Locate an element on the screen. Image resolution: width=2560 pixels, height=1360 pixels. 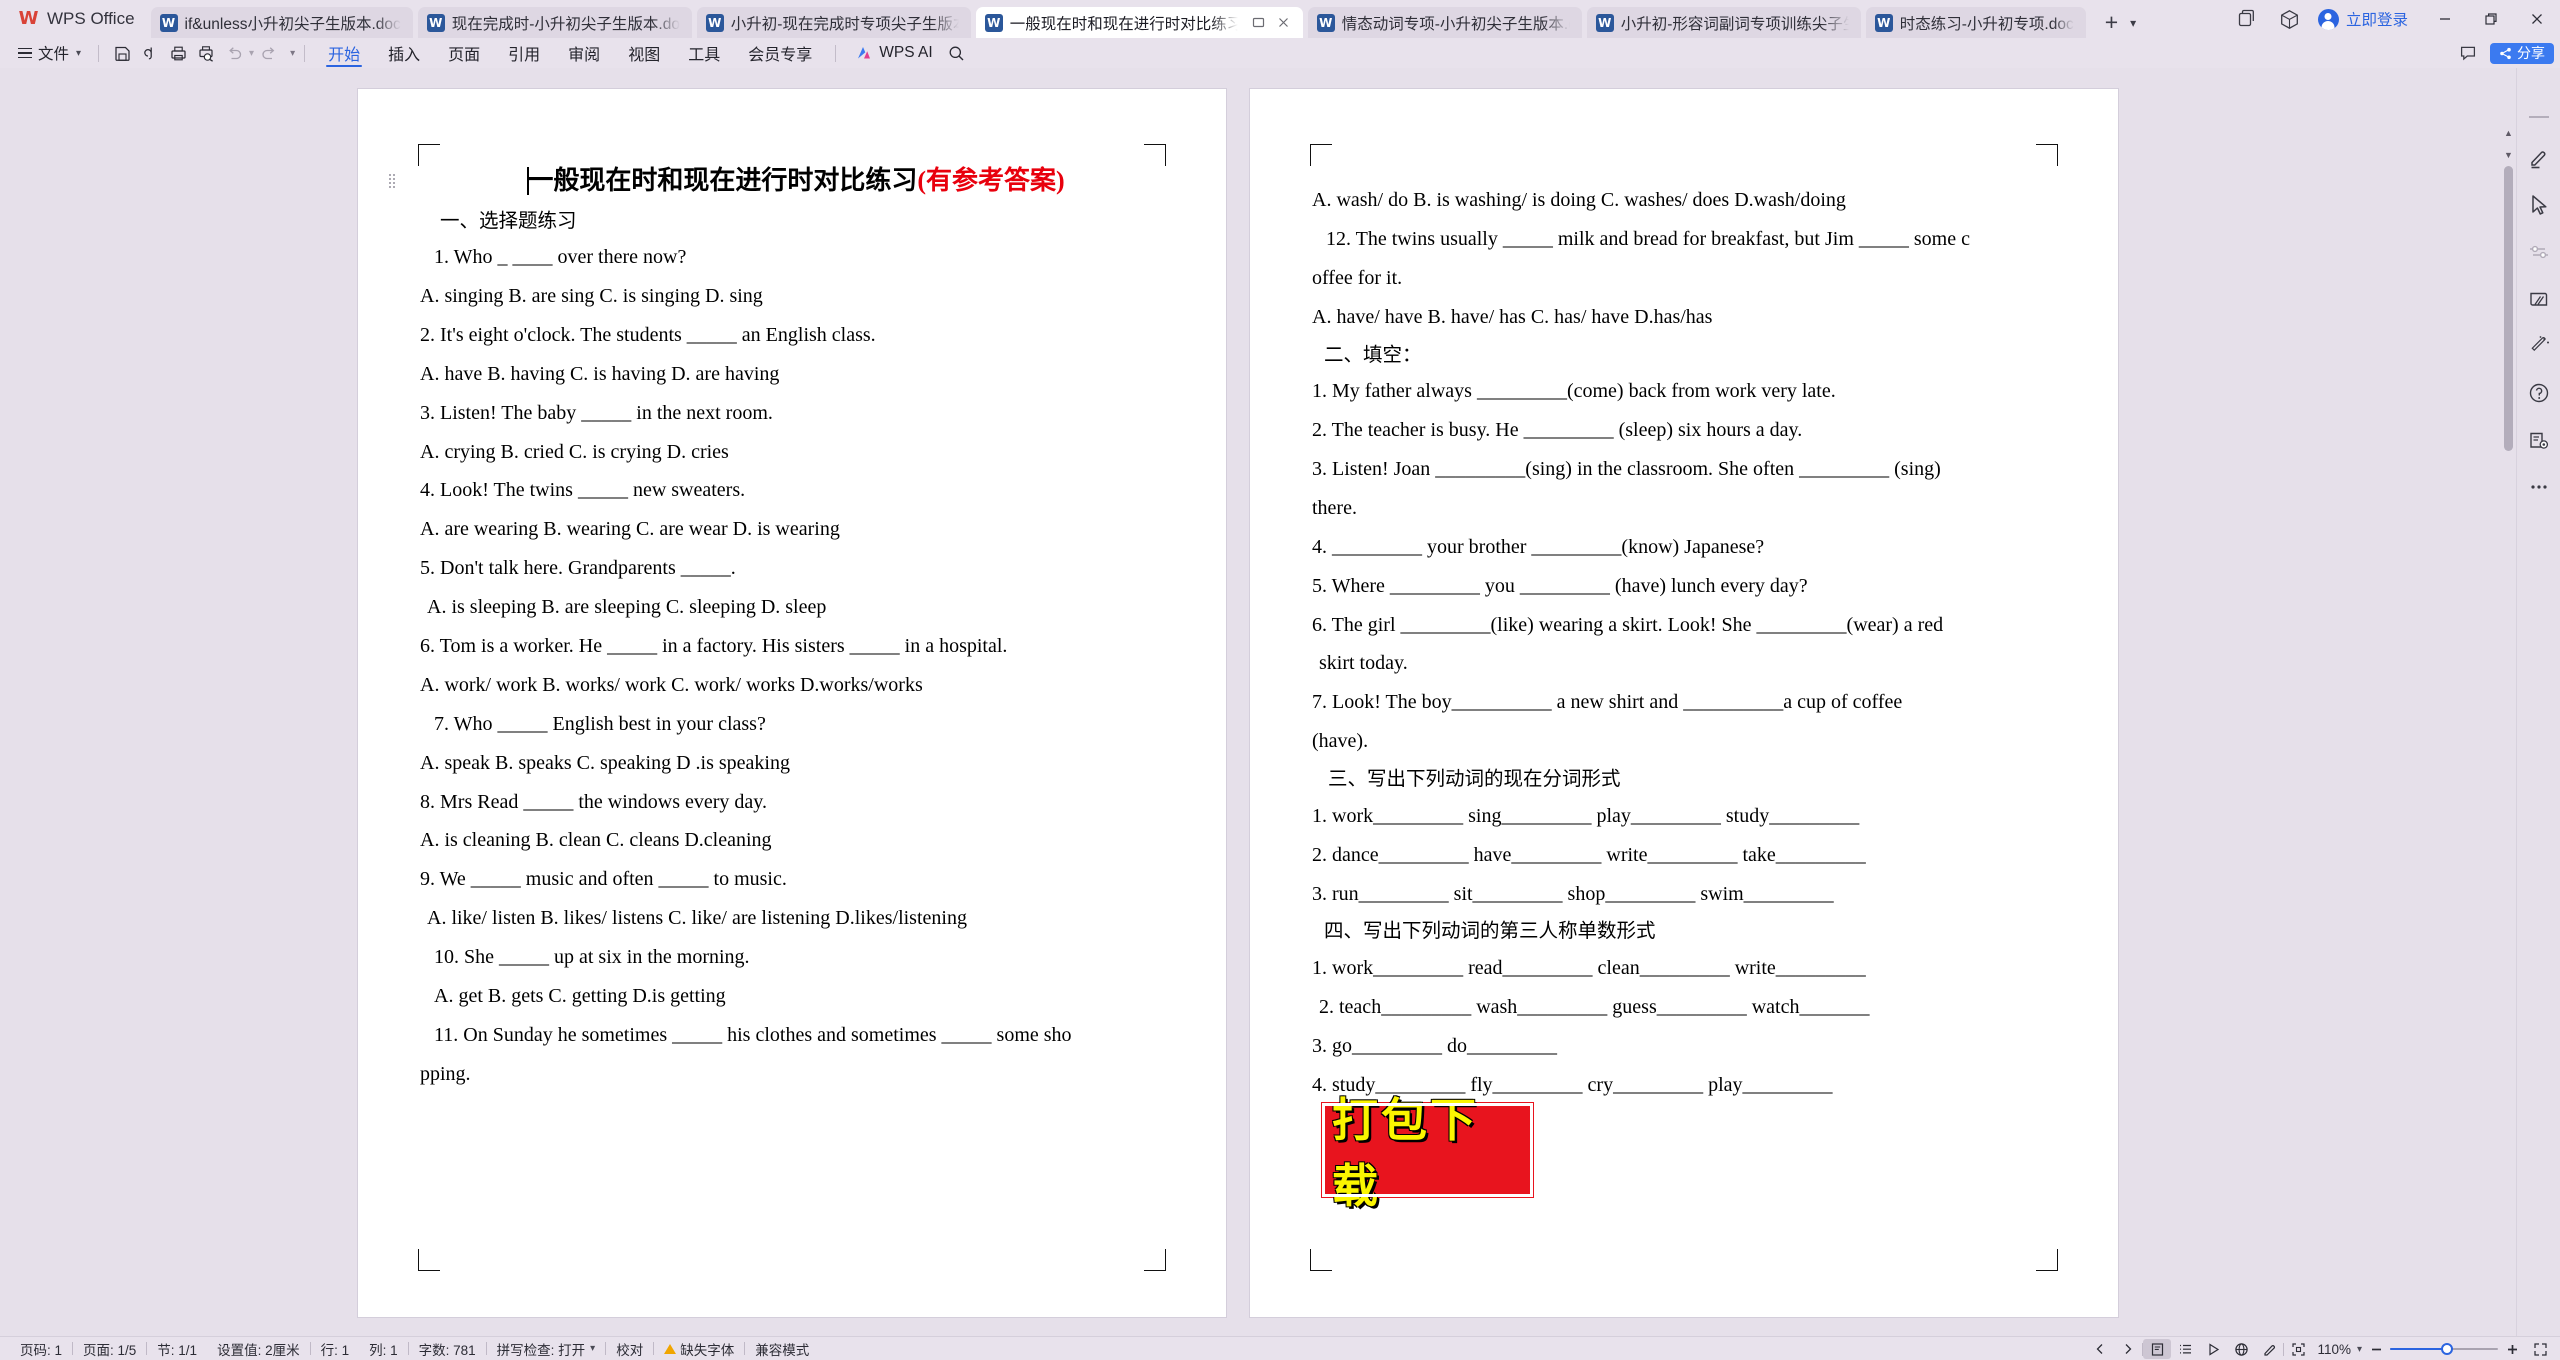
document-tab-5: W 小升初-形容词副词专项训练尖子生版本.doc is located at coordinates (1723, 22).